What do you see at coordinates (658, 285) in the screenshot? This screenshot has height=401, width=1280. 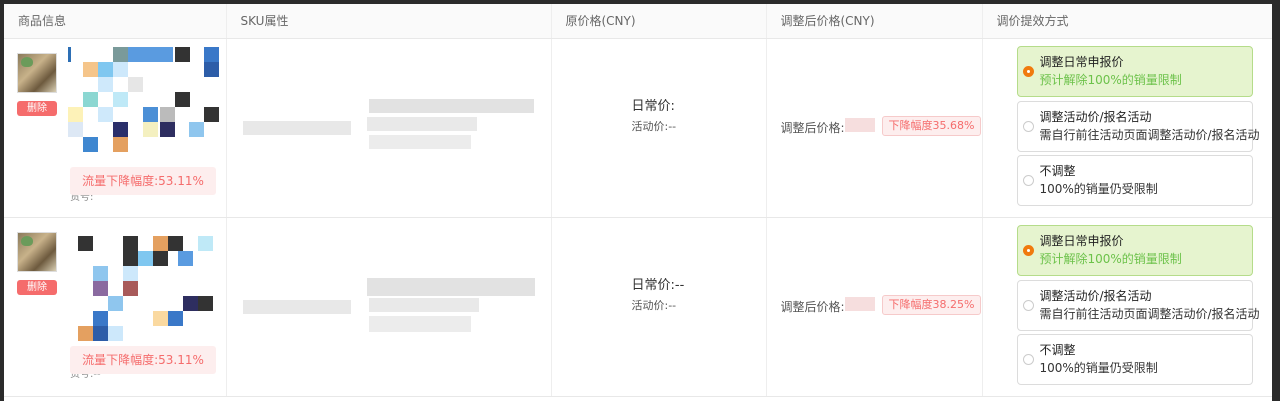 I see `daily-price: 日常价:--` at bounding box center [658, 285].